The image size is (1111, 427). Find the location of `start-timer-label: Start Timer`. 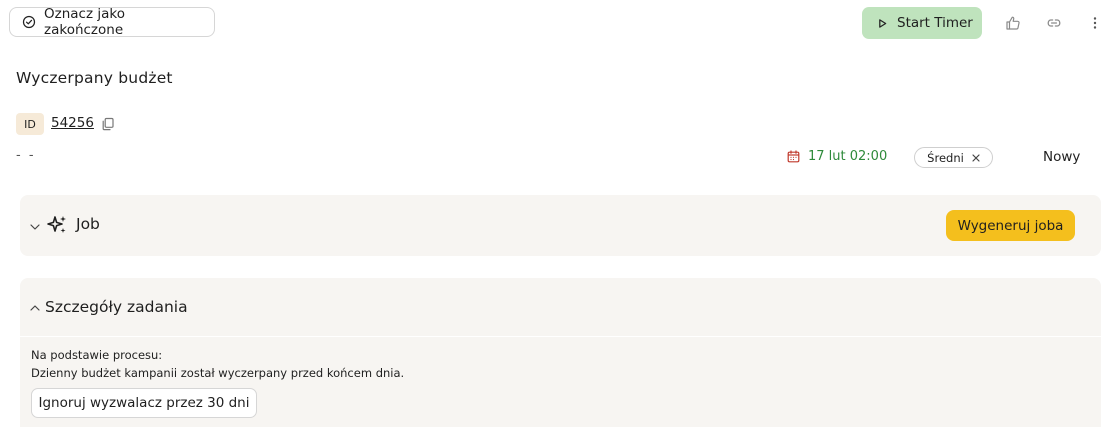

start-timer-label: Start Timer is located at coordinates (935, 23).